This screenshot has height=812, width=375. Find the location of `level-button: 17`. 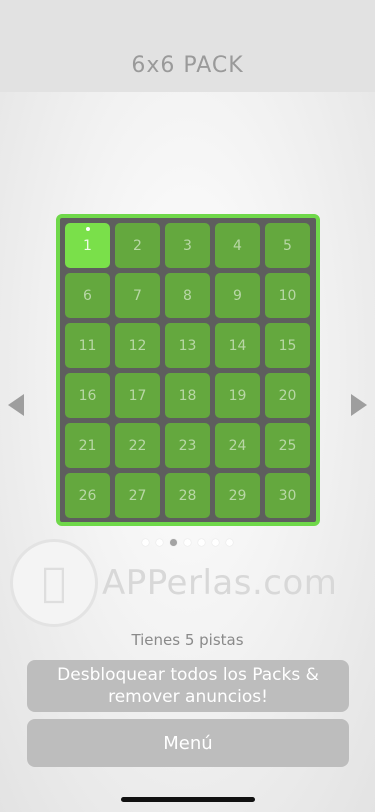

level-button: 17 is located at coordinates (137, 395).